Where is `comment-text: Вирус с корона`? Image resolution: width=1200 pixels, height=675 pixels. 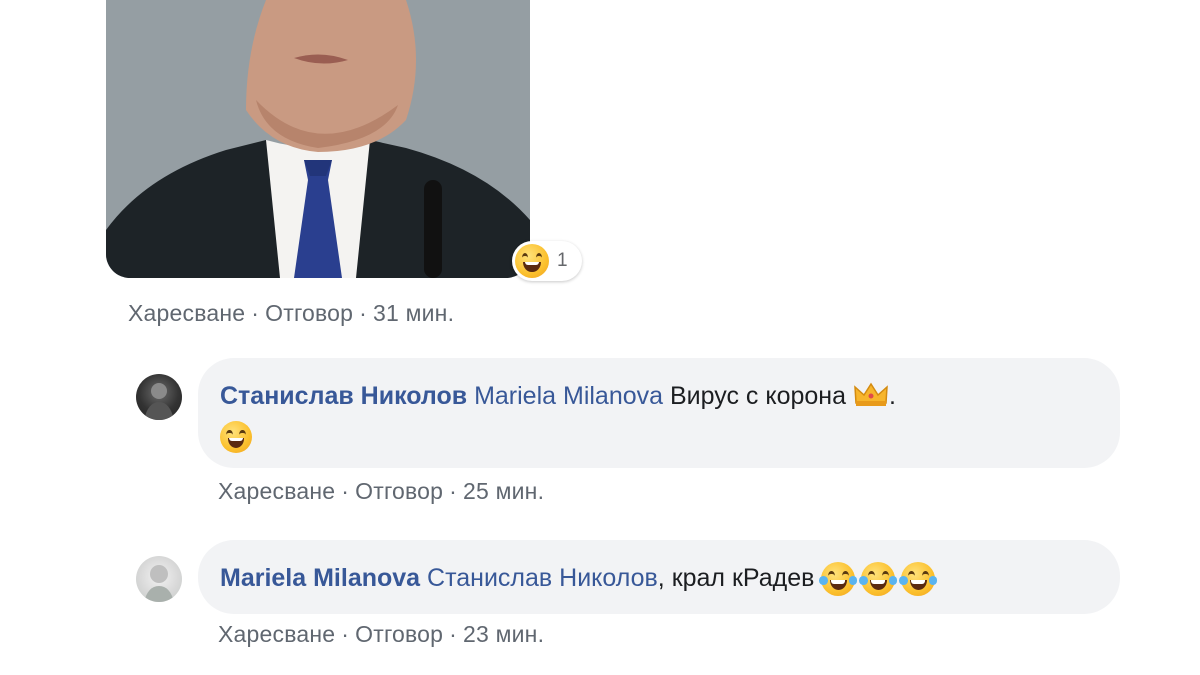
comment-text: Вирус с корона is located at coordinates (758, 396).